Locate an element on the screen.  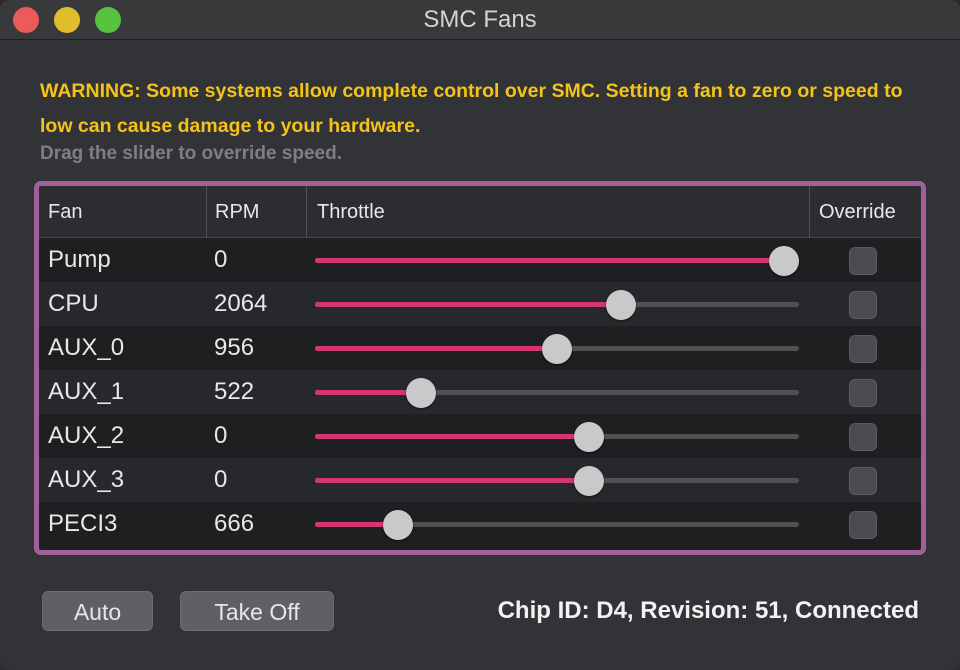
table-row: PECI3 666 is located at coordinates (480, 524).